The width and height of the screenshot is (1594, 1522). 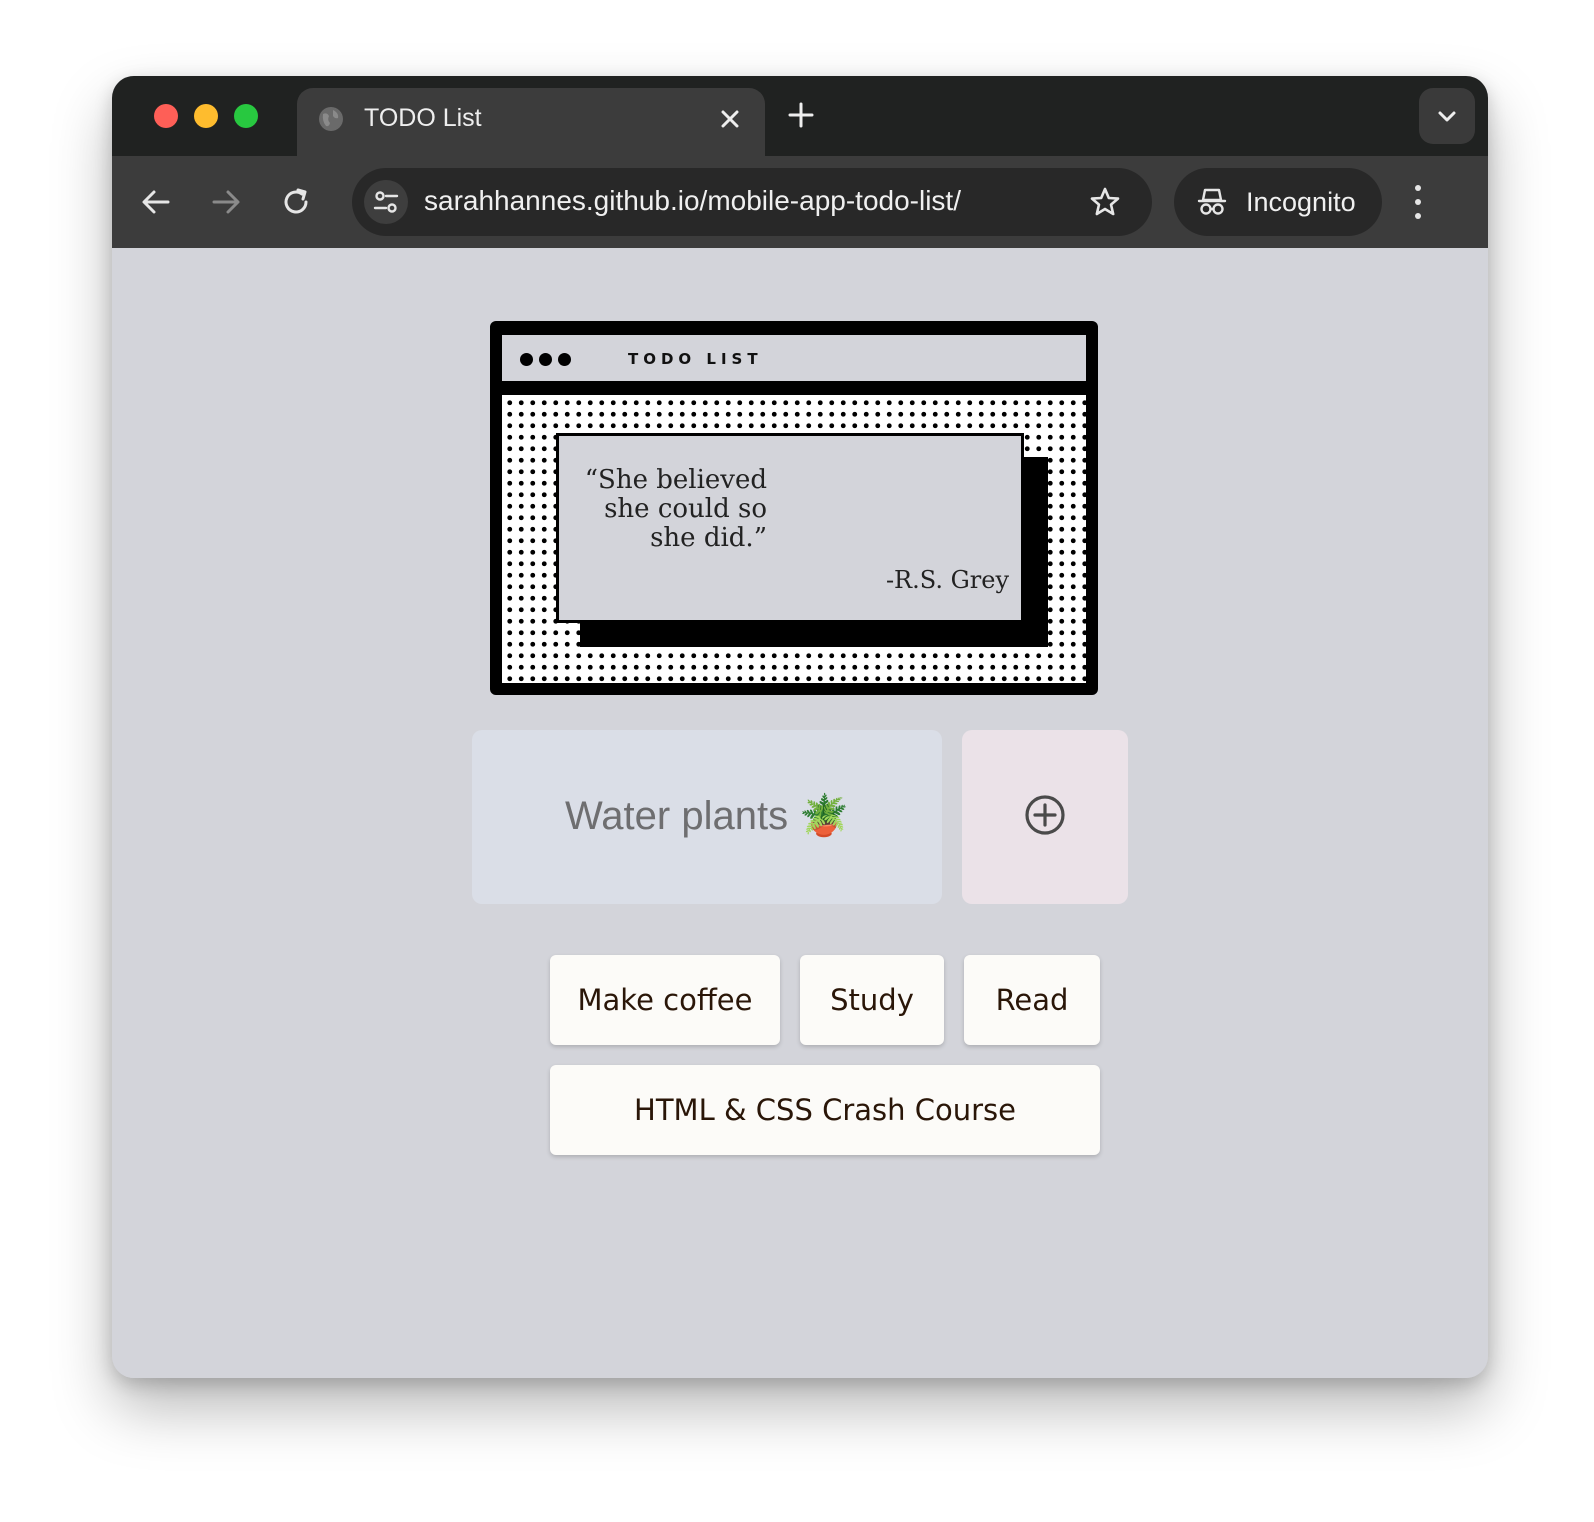 I want to click on task-chip: Read, so click(x=1032, y=1000).